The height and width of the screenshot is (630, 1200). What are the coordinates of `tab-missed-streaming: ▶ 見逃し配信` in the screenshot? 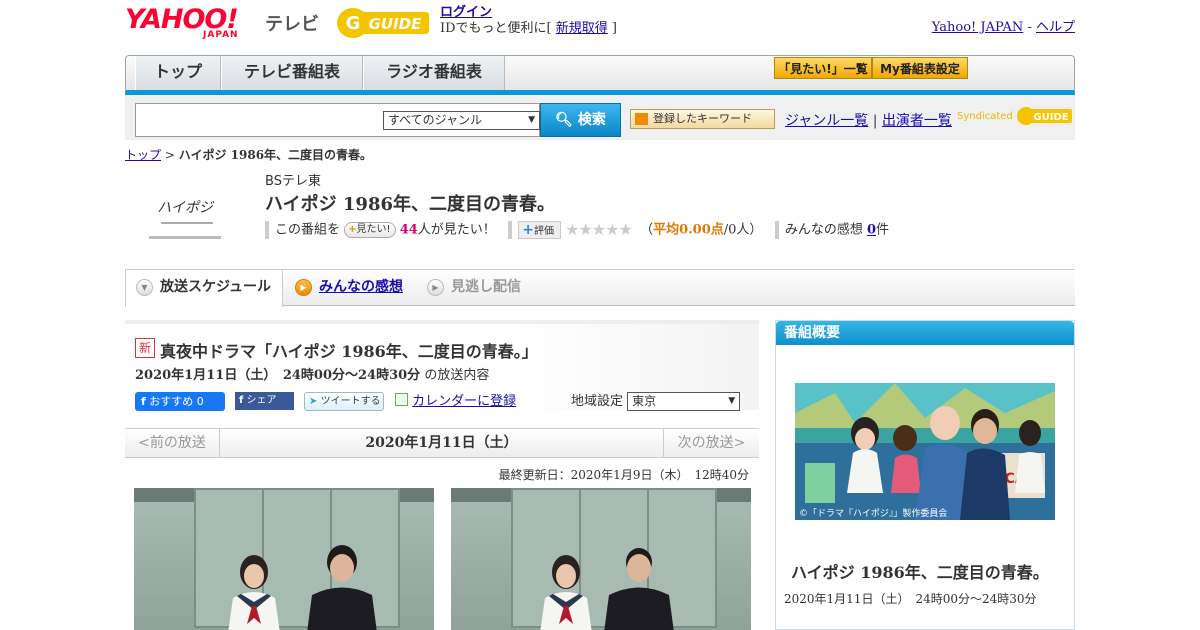 It's located at (477, 288).